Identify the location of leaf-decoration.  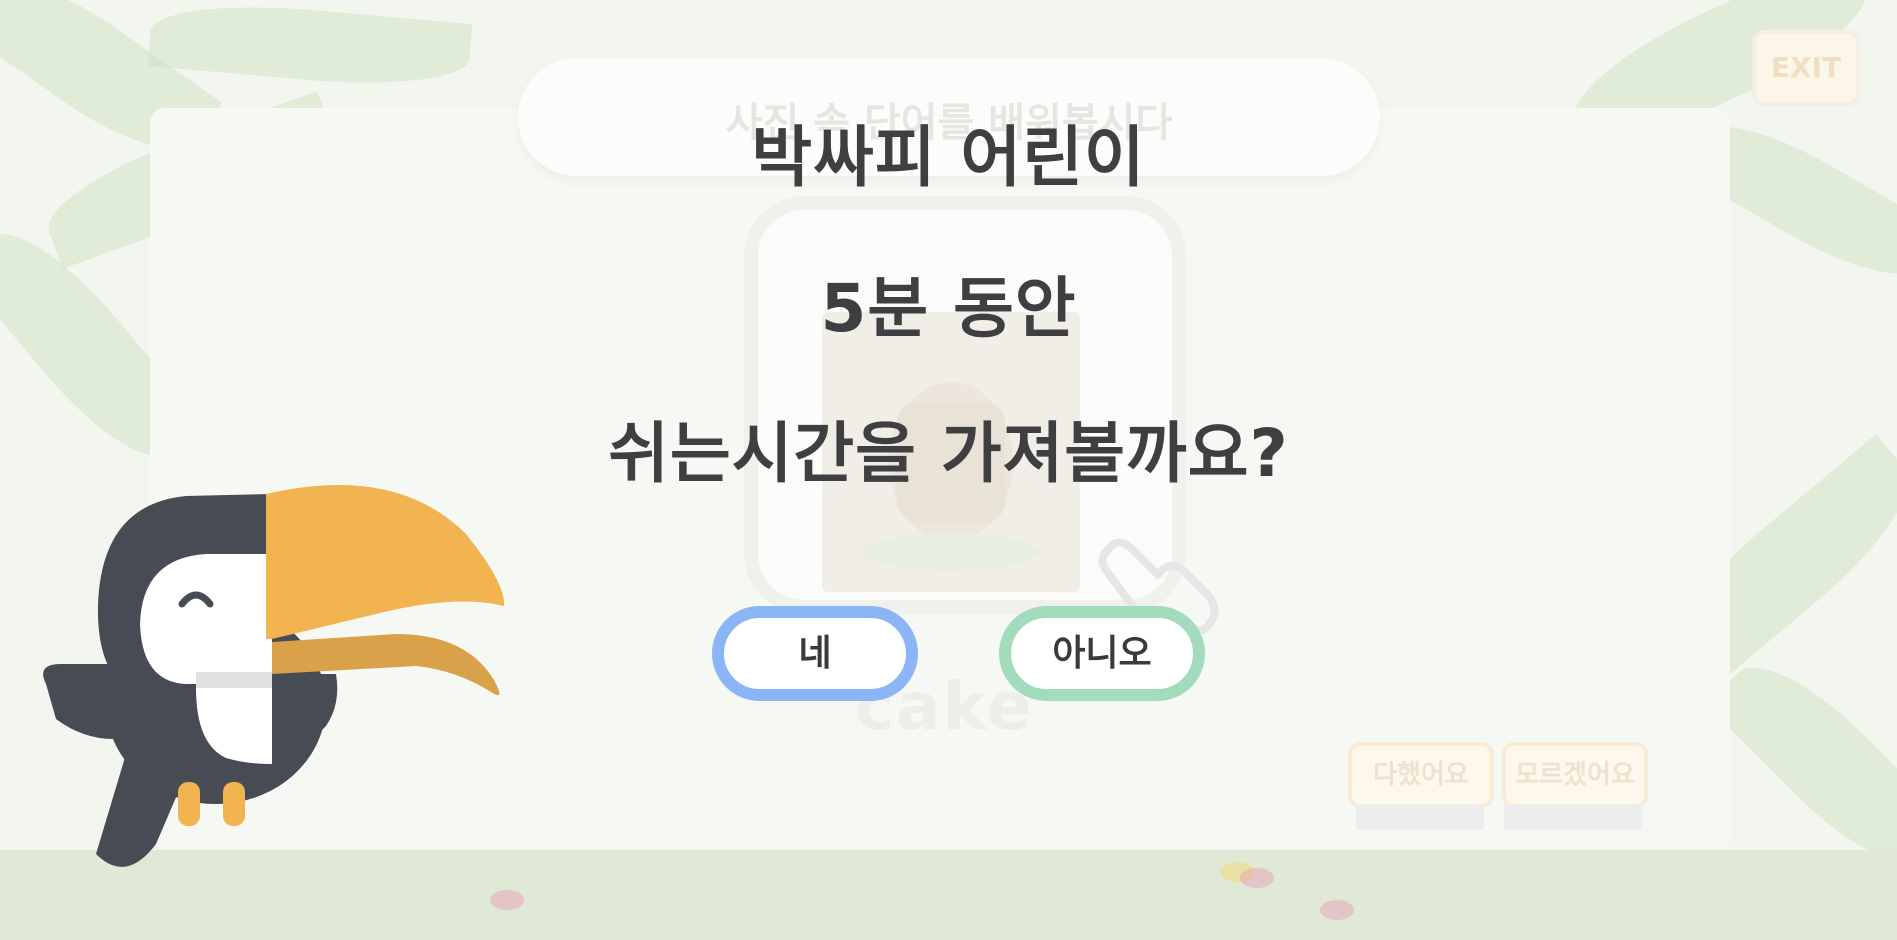
(310, 47).